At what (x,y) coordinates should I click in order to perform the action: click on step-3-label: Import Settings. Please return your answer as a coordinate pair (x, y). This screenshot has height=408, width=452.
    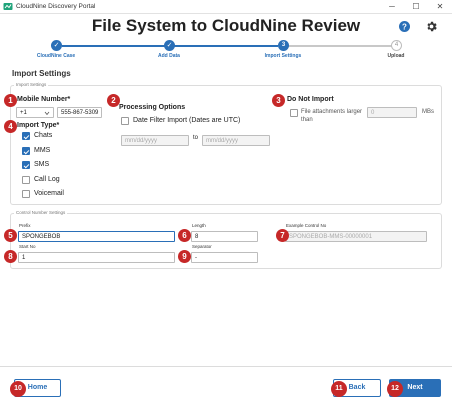
    Looking at the image, I should click on (283, 56).